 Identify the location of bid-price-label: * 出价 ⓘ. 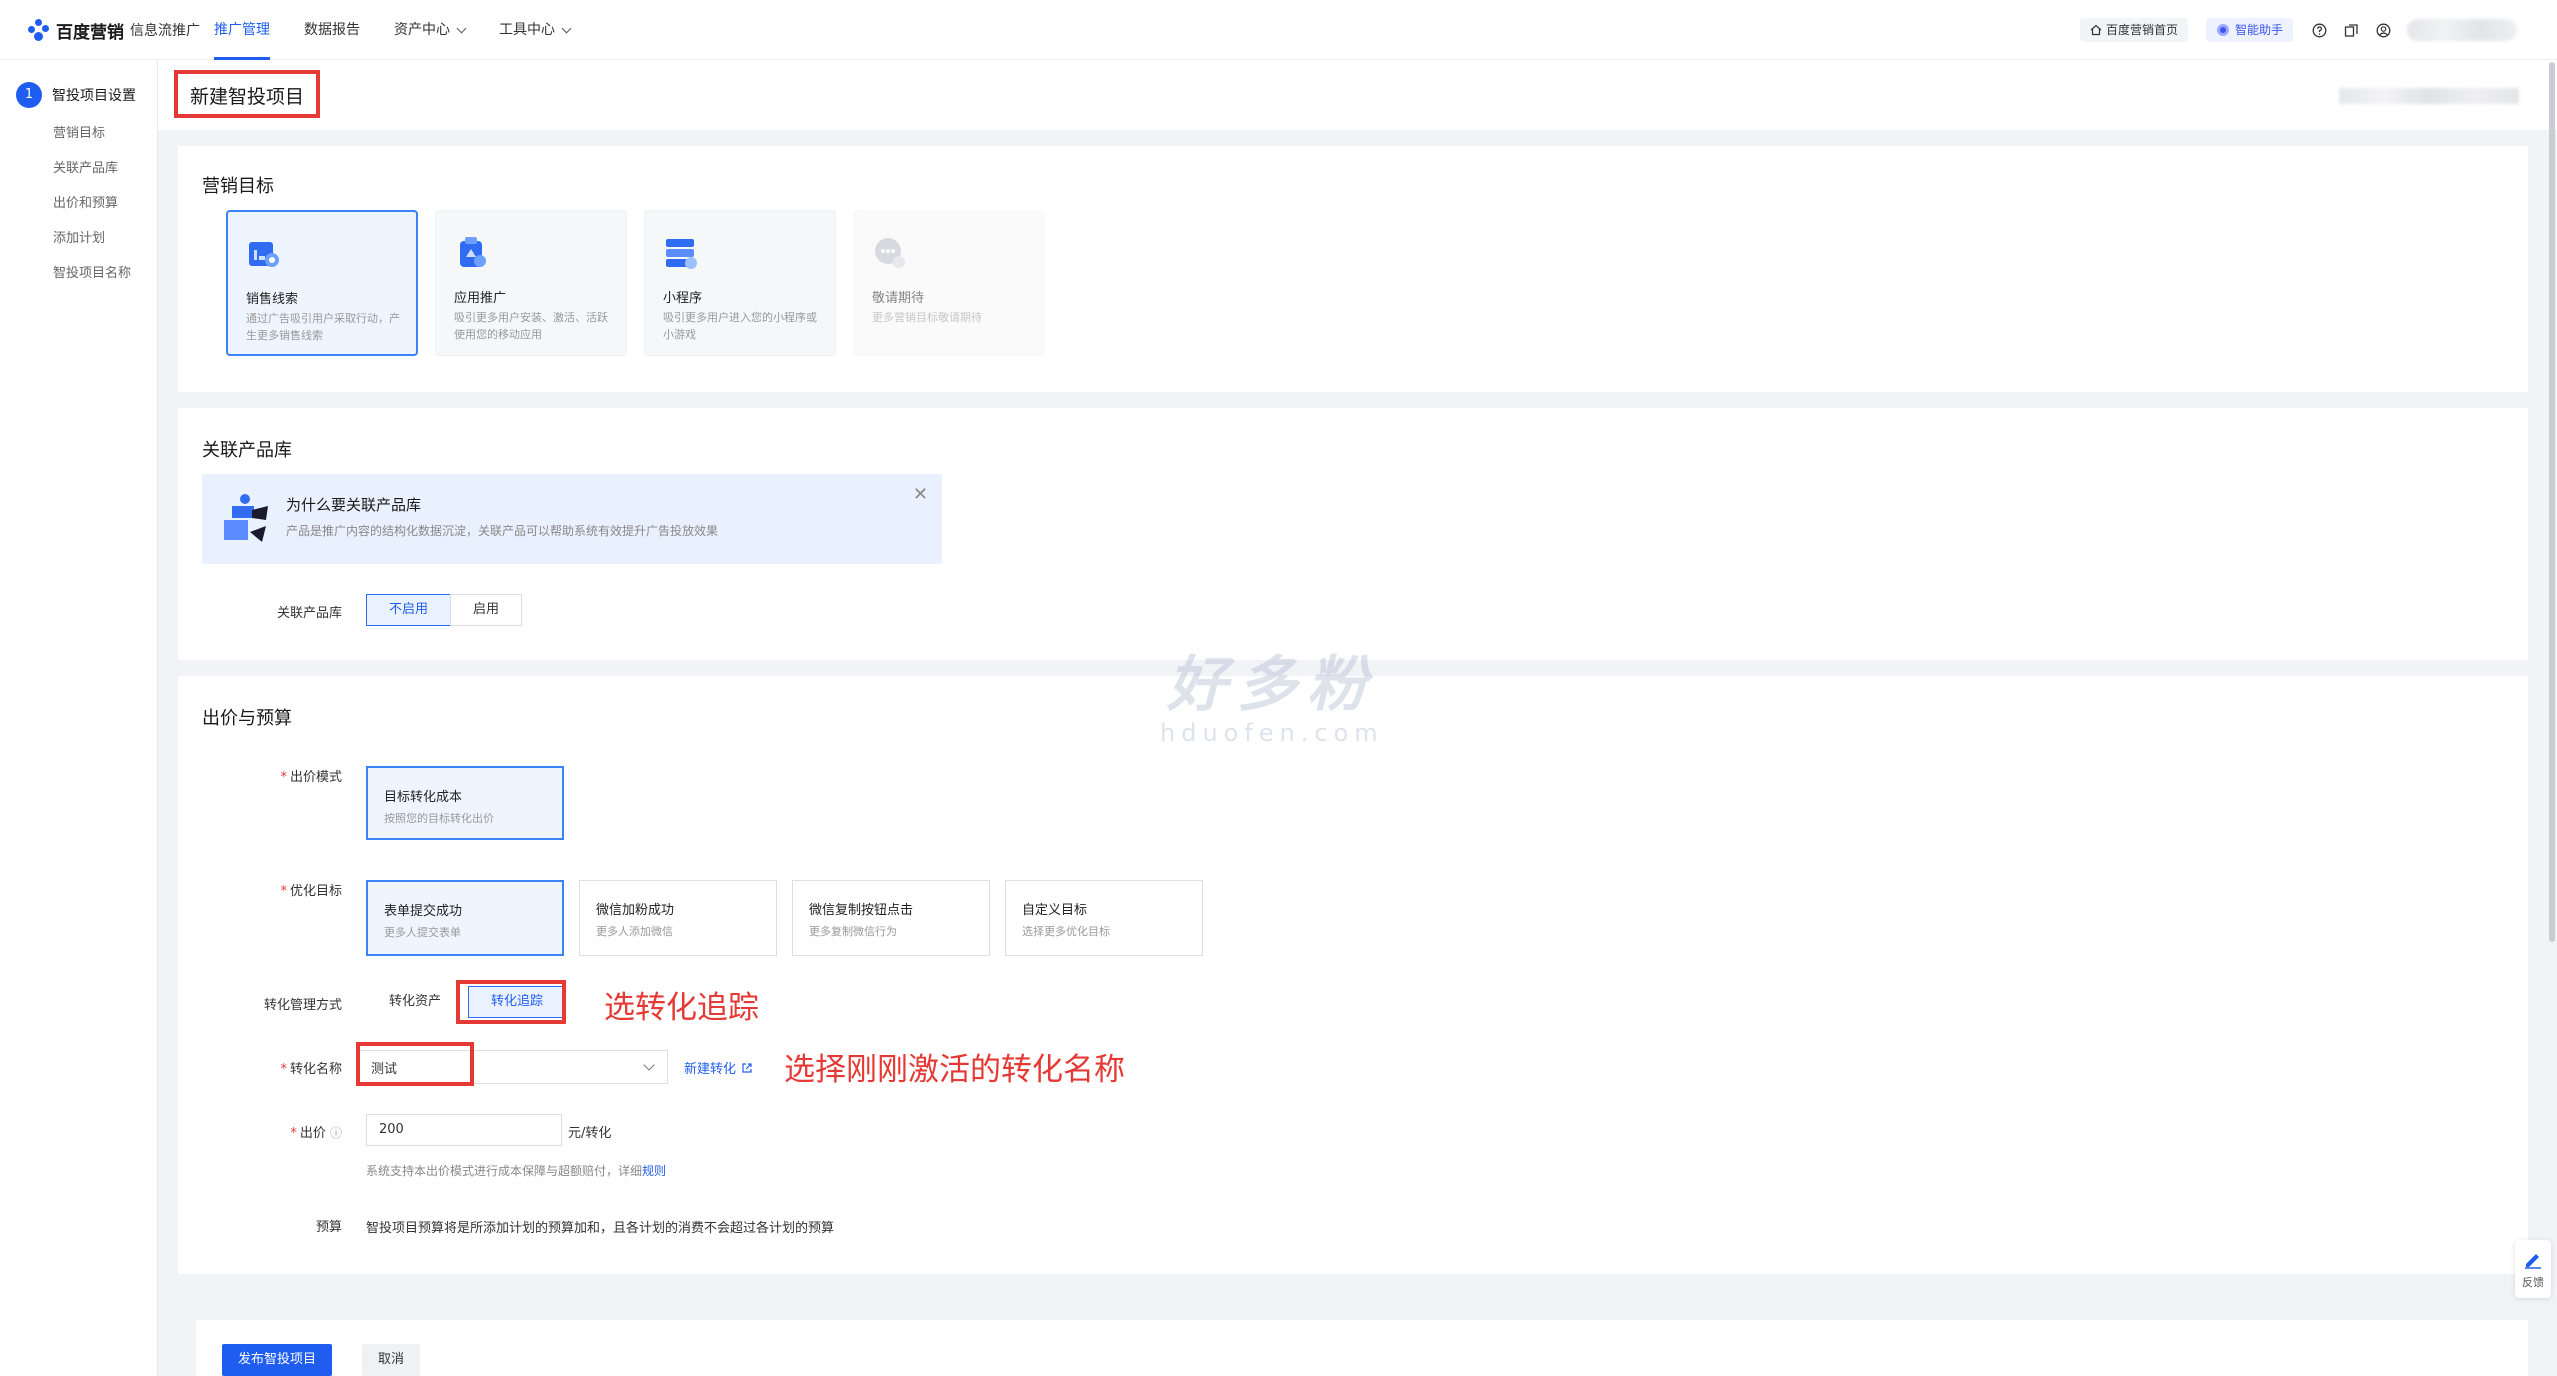
(316, 1133).